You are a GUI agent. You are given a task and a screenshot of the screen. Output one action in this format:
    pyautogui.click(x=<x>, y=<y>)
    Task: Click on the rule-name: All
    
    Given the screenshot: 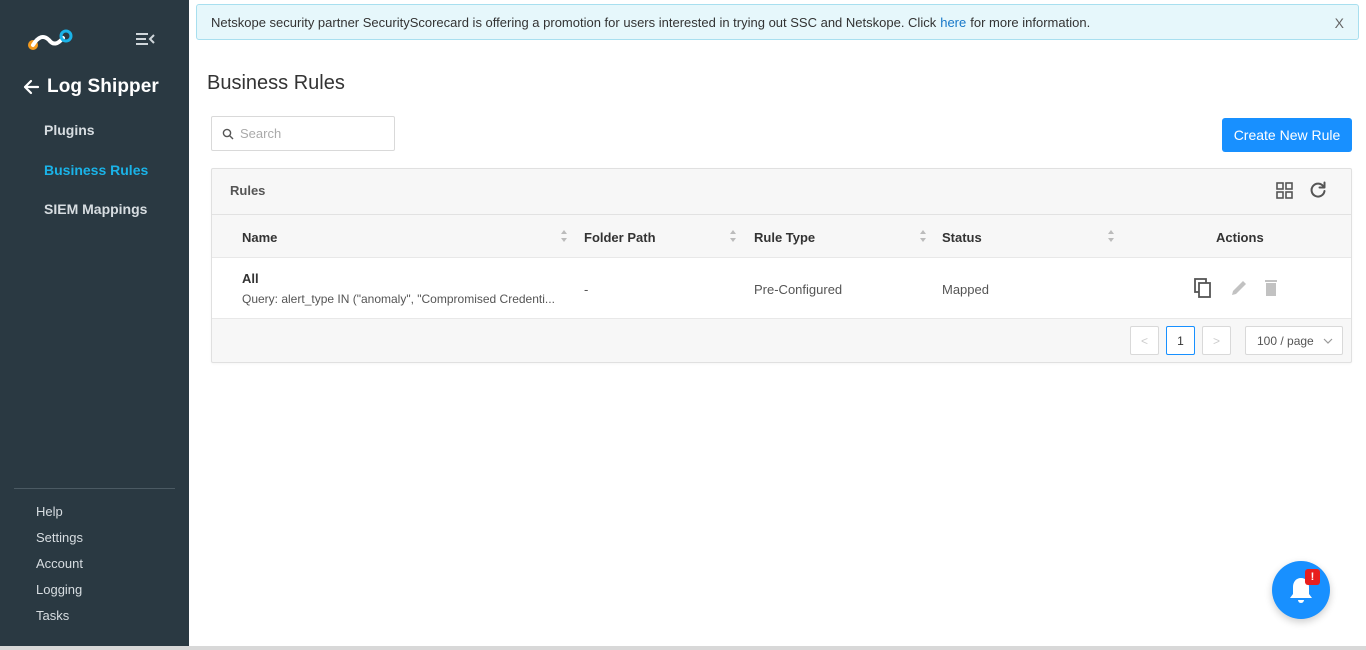 What is the action you would take?
    pyautogui.click(x=250, y=278)
    